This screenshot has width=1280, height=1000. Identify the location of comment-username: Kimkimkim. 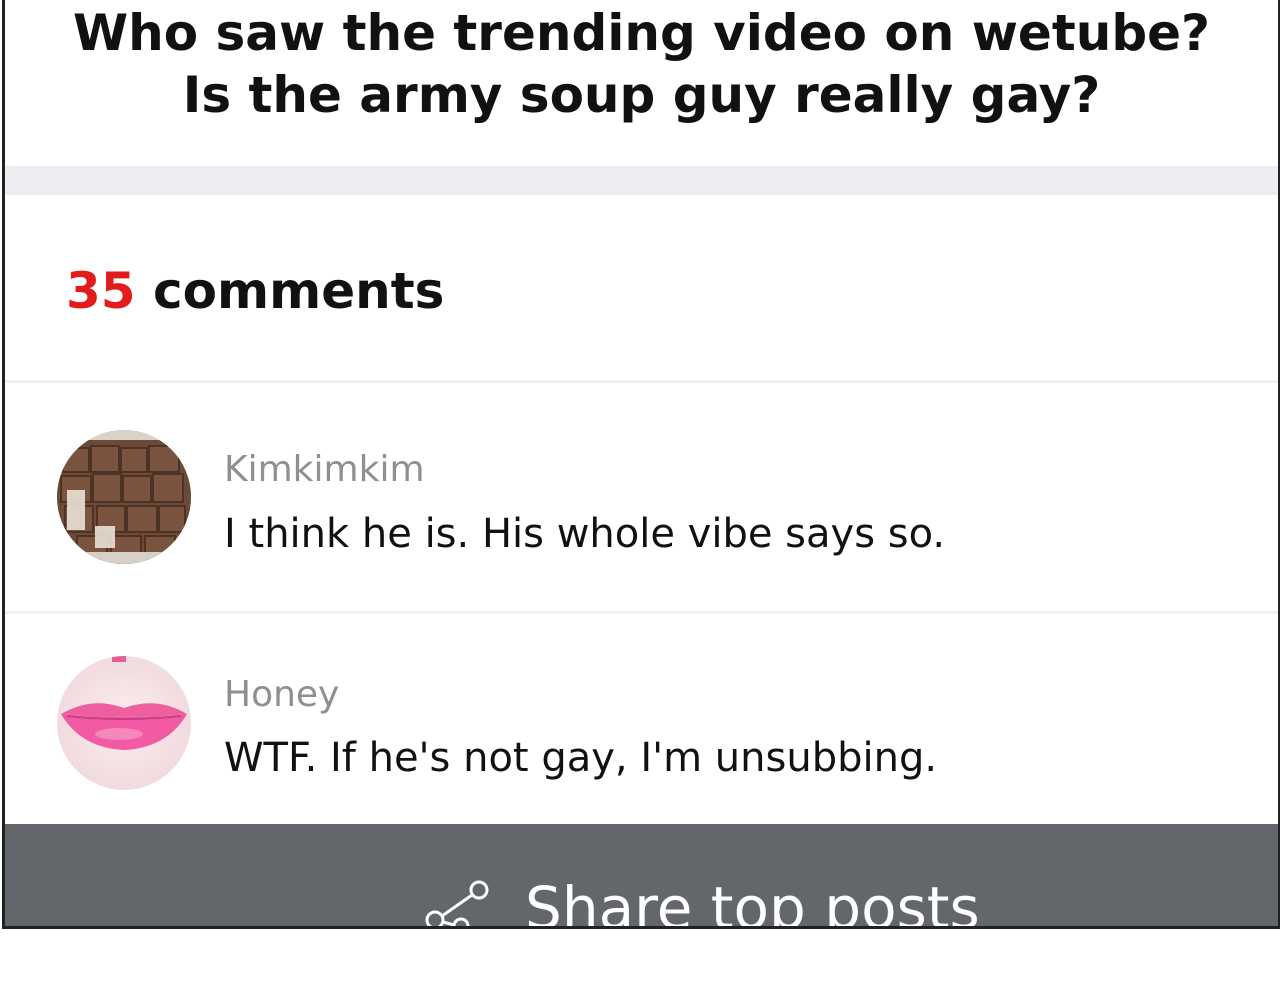
(324, 469).